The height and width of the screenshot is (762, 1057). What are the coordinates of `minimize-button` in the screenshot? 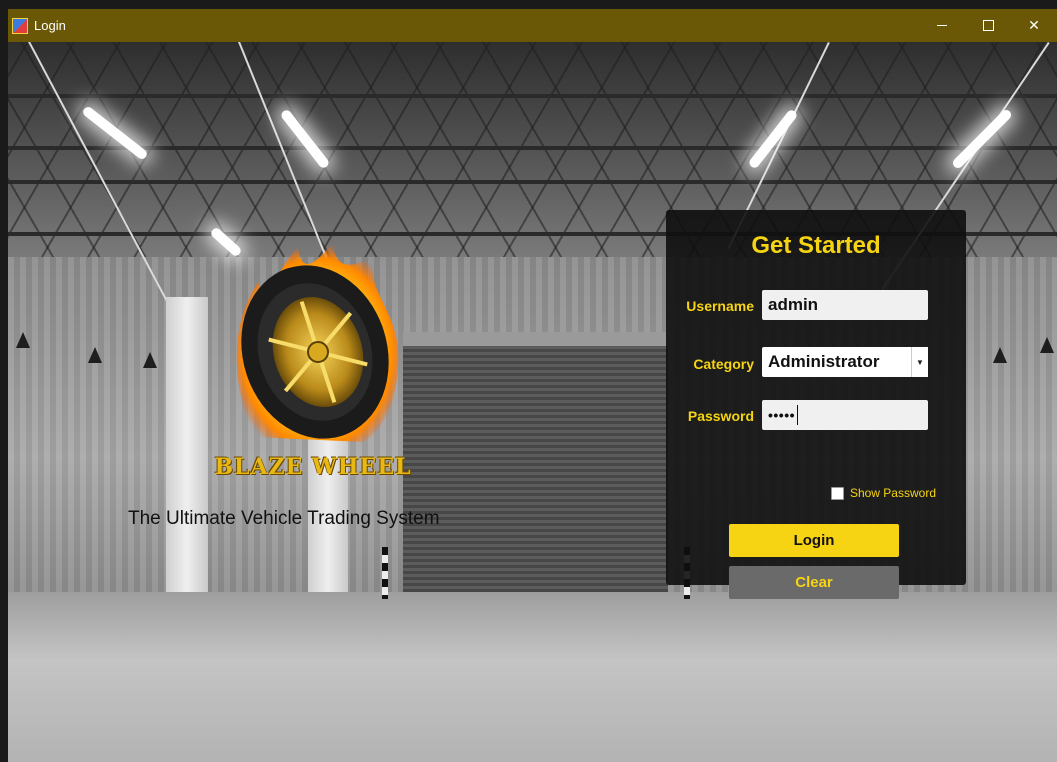 It's located at (942, 25).